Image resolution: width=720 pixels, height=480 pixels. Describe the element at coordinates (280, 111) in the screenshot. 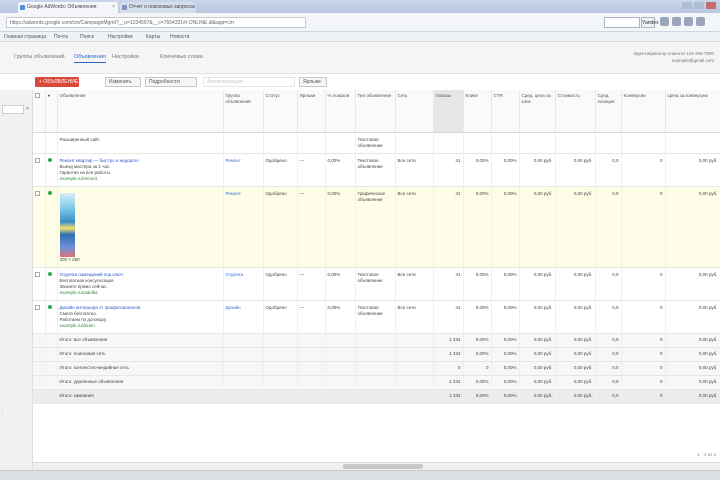

I see `column-header: Статус` at that location.